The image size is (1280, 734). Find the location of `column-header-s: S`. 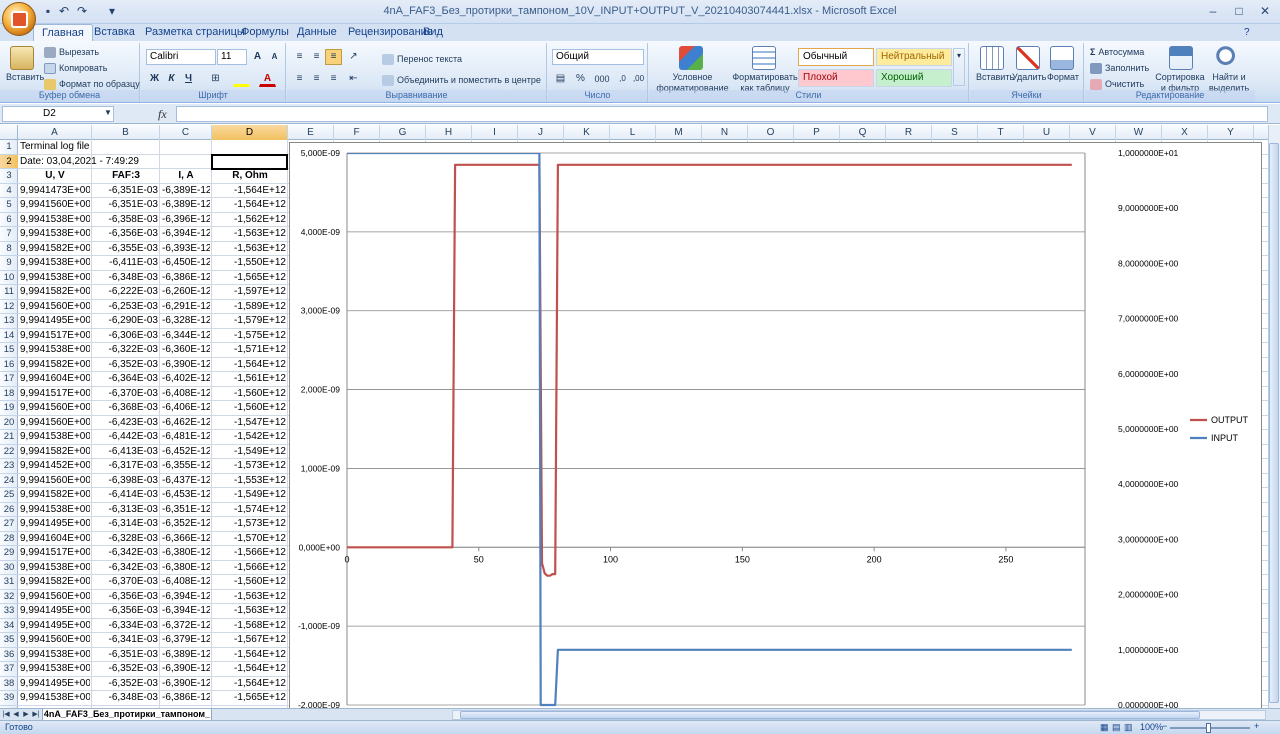

column-header-s: S is located at coordinates (955, 132).